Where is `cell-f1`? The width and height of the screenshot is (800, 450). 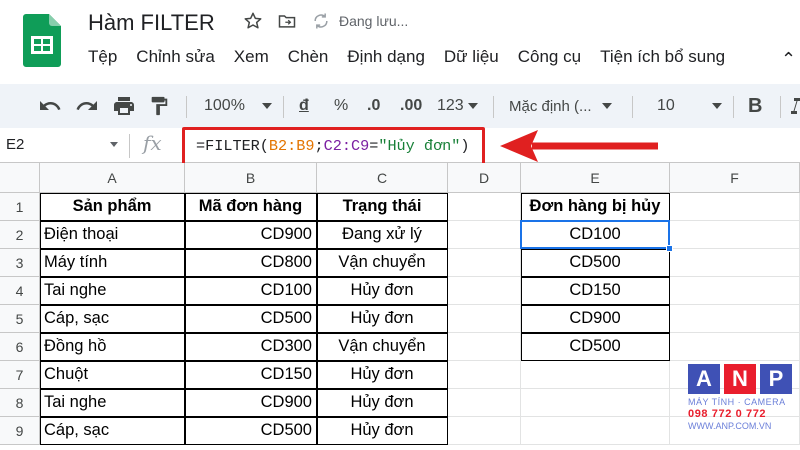
cell-f1 is located at coordinates (735, 207).